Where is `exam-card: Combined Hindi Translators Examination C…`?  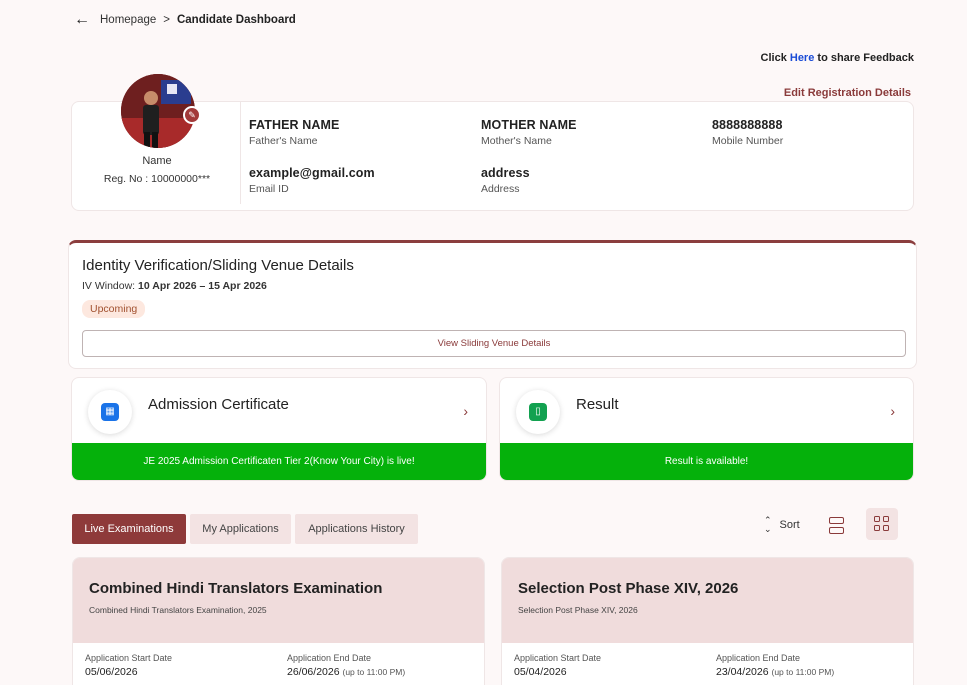
exam-card: Combined Hindi Translators Examination C… is located at coordinates (278, 621).